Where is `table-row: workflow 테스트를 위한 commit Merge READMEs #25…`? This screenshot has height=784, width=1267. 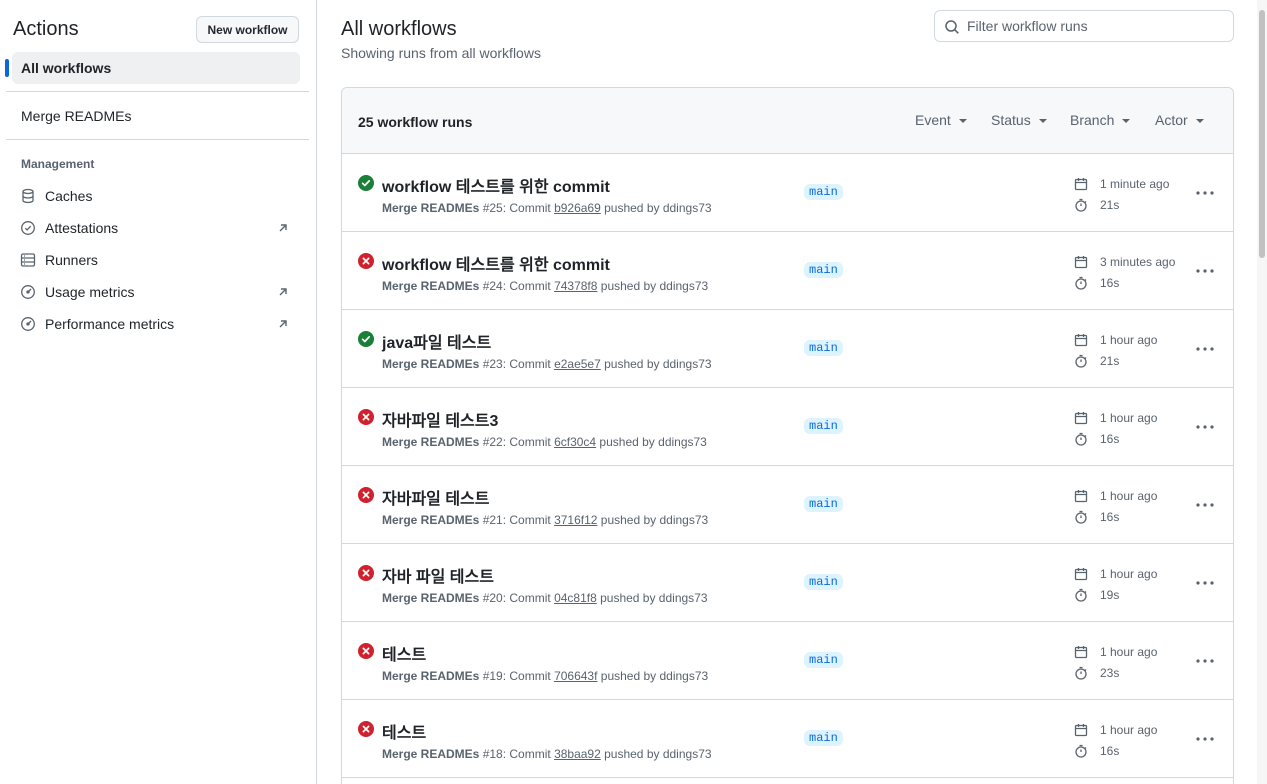 table-row: workflow 테스트를 위한 commit Merge READMEs #25… is located at coordinates (787, 193).